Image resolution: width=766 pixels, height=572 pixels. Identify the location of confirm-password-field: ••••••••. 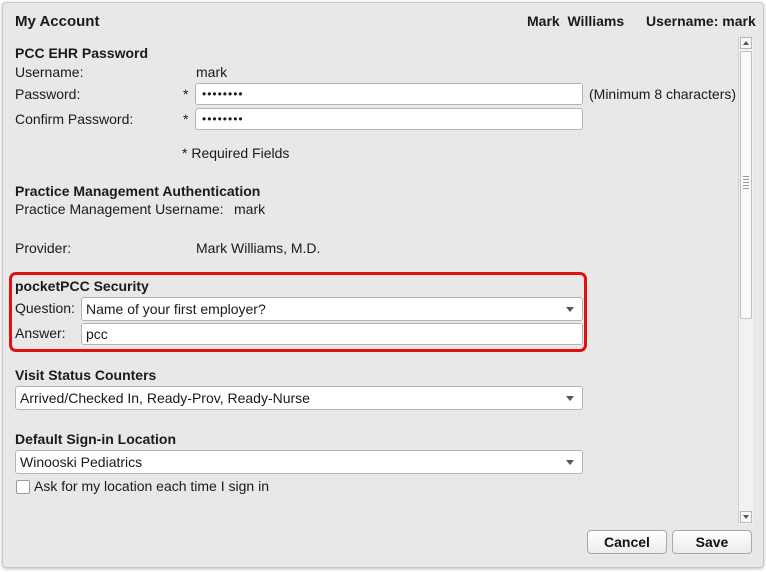
(389, 119).